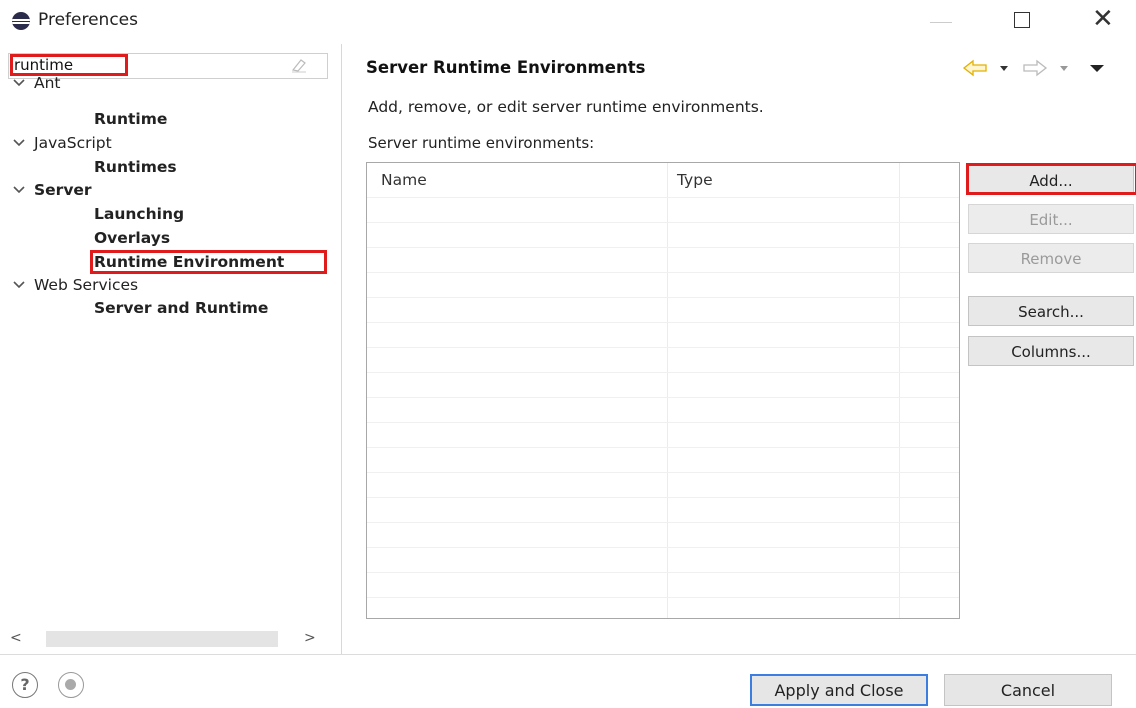  Describe the element at coordinates (1097, 68) in the screenshot. I see `view-menu-icon` at that location.